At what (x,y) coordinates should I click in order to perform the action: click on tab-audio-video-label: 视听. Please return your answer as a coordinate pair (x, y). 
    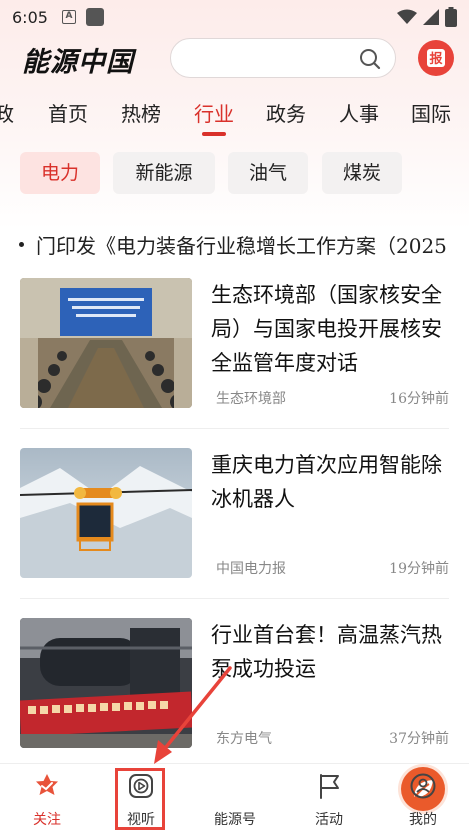
    Looking at the image, I should click on (141, 820).